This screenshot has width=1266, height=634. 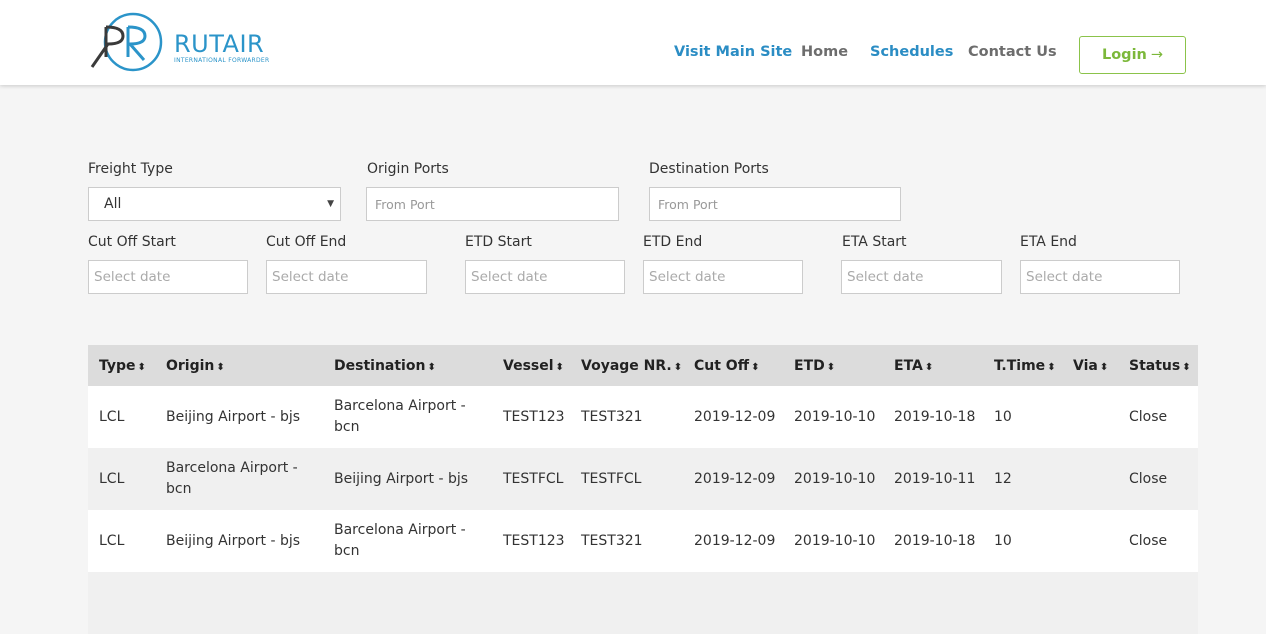 I want to click on column-header-vessel: Vessel ⬍, so click(x=531, y=365).